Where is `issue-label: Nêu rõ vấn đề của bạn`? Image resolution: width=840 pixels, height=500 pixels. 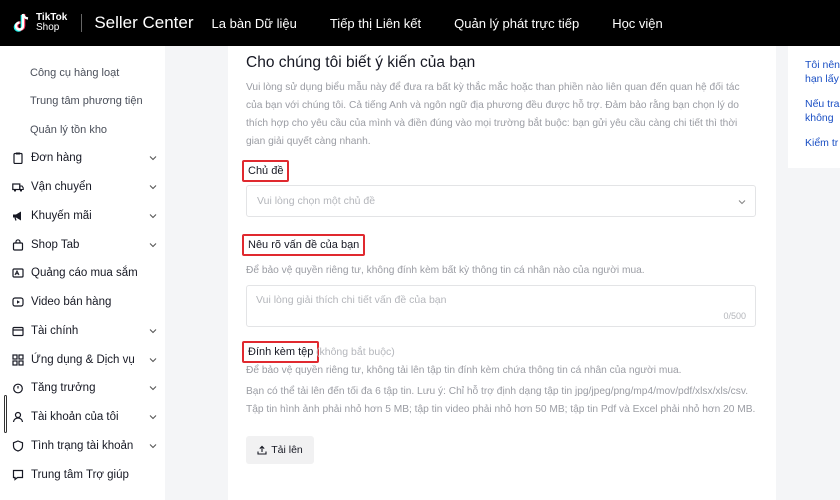
issue-label: Nêu rõ vấn đề của bạn is located at coordinates (304, 245).